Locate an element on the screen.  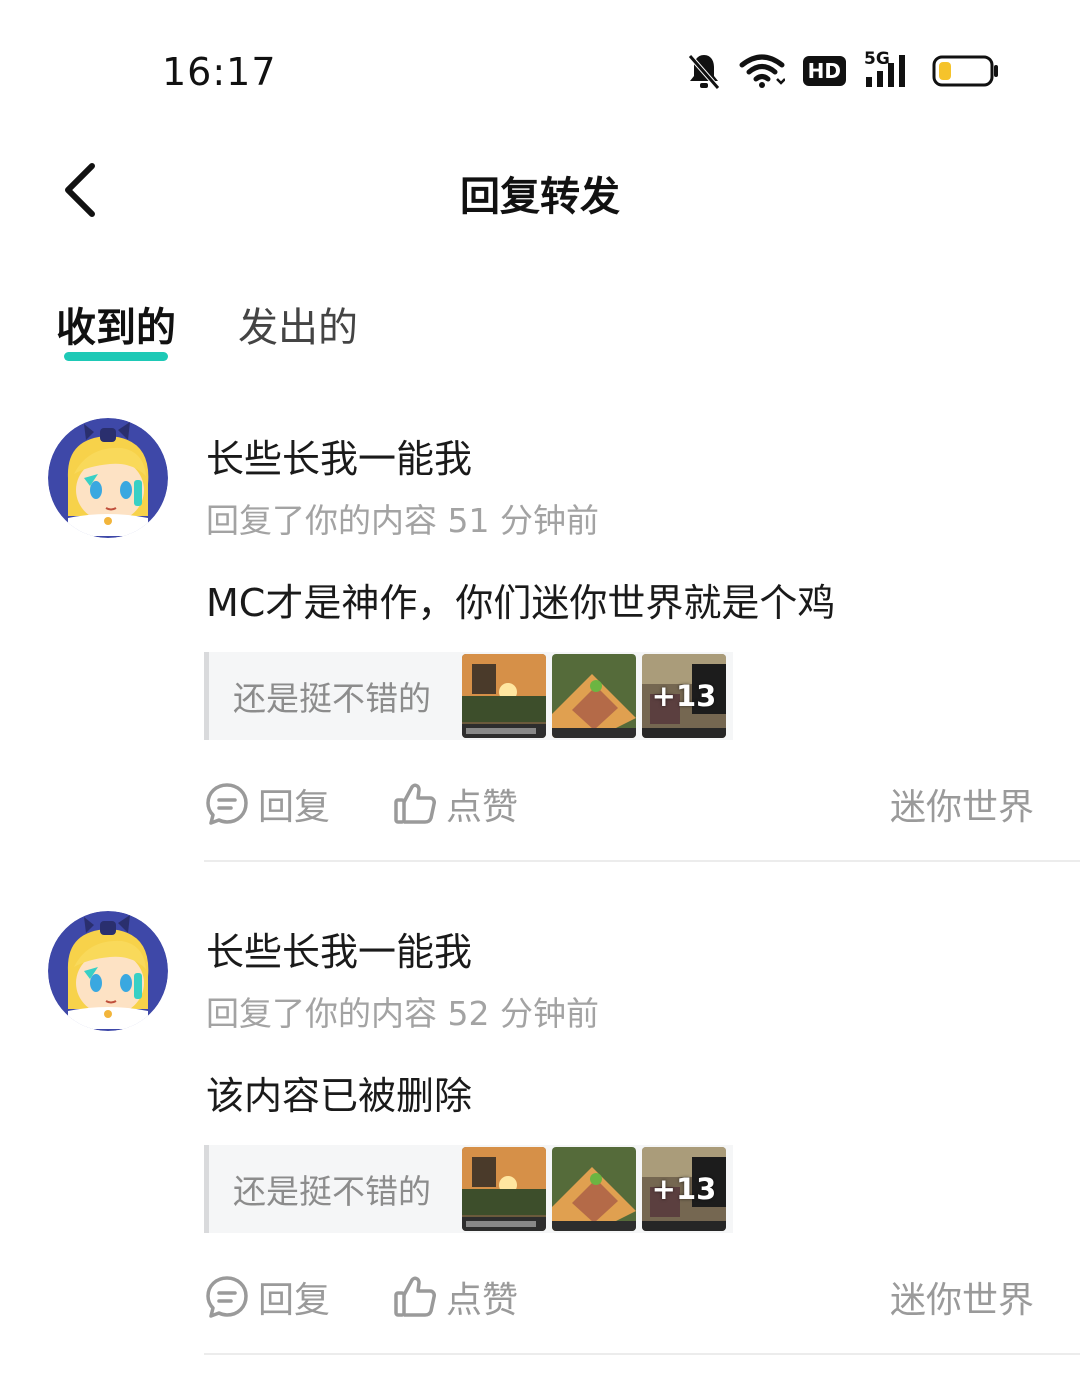
tab-received-label: 收到的 is located at coordinates (116, 328).